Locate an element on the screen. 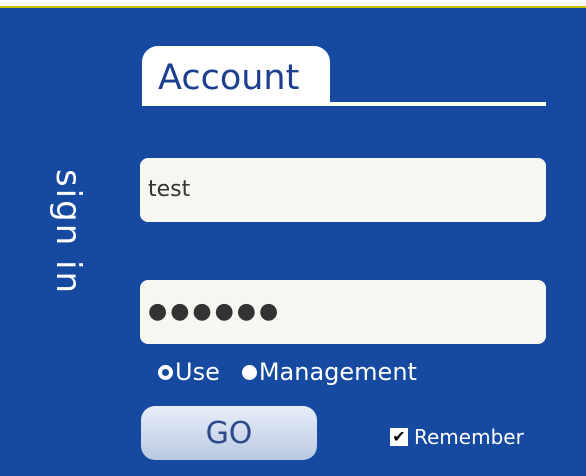 This screenshot has width=586, height=476. password-field: ●●●●●● is located at coordinates (343, 312).